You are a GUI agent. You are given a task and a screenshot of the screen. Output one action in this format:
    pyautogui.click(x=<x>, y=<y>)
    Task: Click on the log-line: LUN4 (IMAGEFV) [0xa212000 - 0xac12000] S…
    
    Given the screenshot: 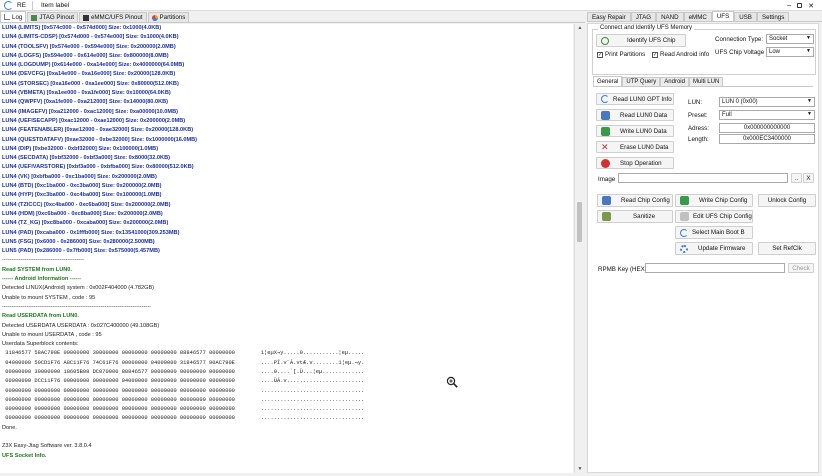 What is the action you would take?
    pyautogui.click(x=90, y=111)
    